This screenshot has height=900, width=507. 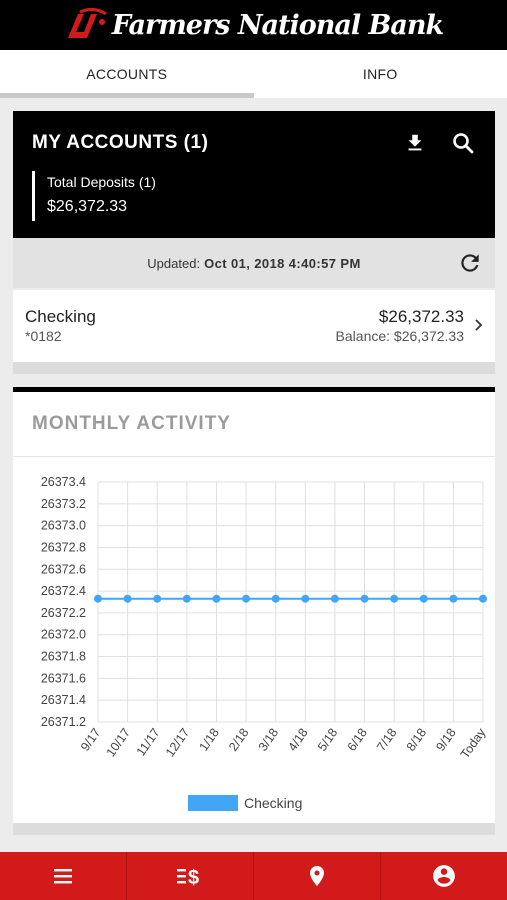 What do you see at coordinates (268, 740) in the screenshot?
I see `x-tick-label: 3/18` at bounding box center [268, 740].